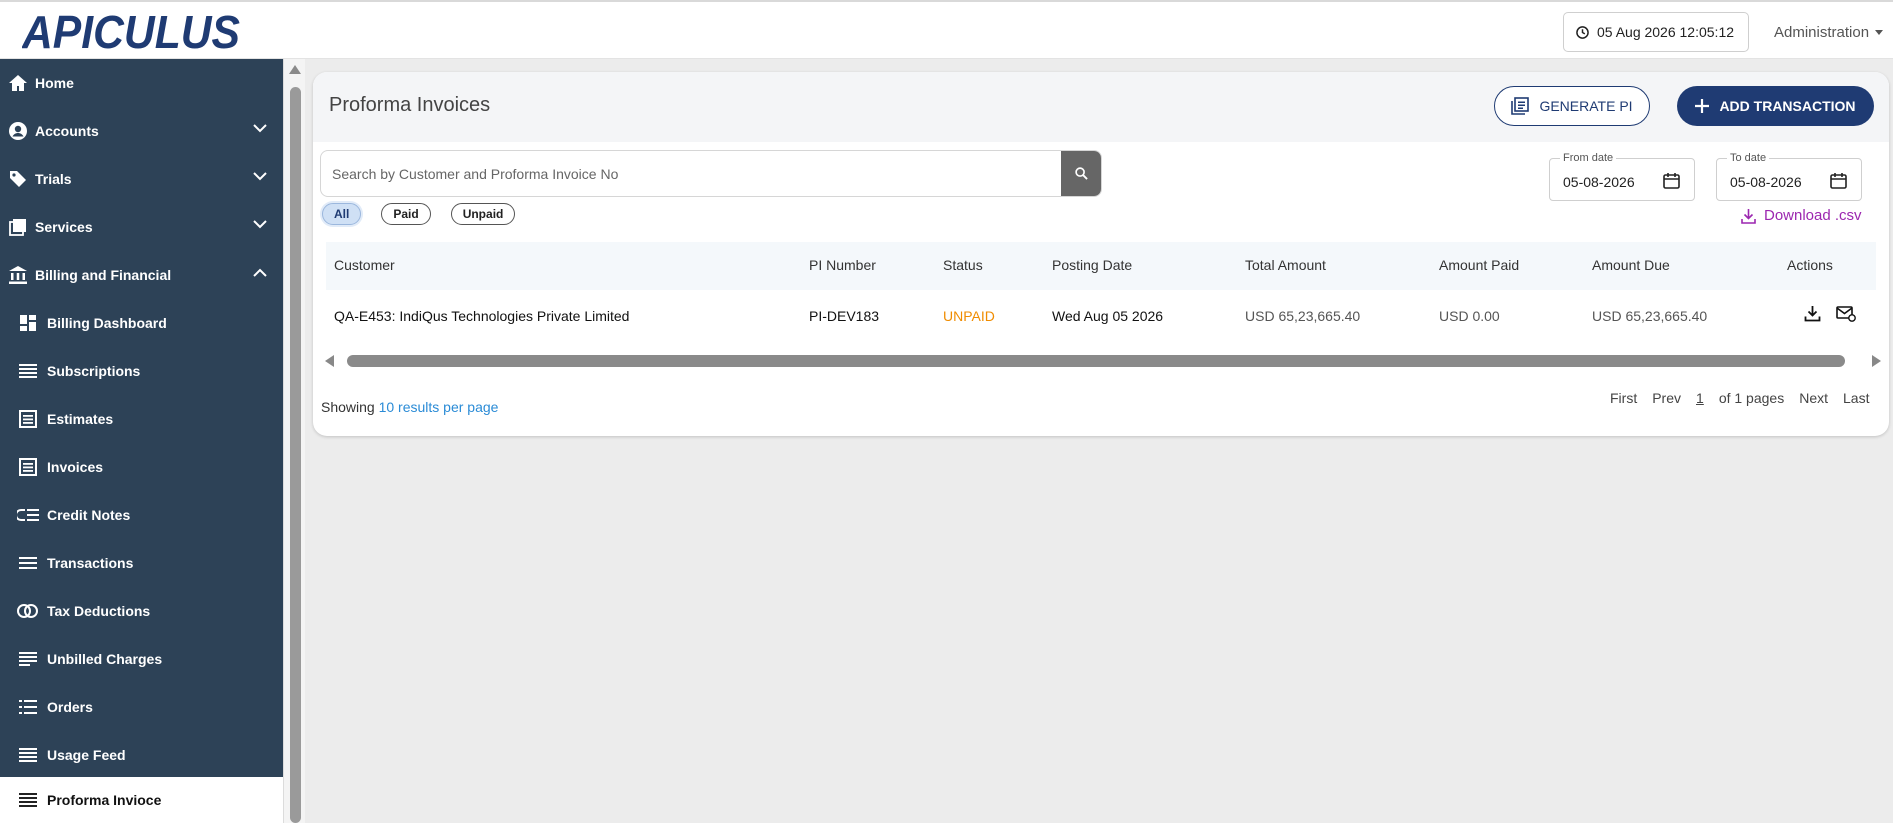 This screenshot has height=823, width=1893. What do you see at coordinates (141, 83) in the screenshot?
I see `sidebar-item-home: Home` at bounding box center [141, 83].